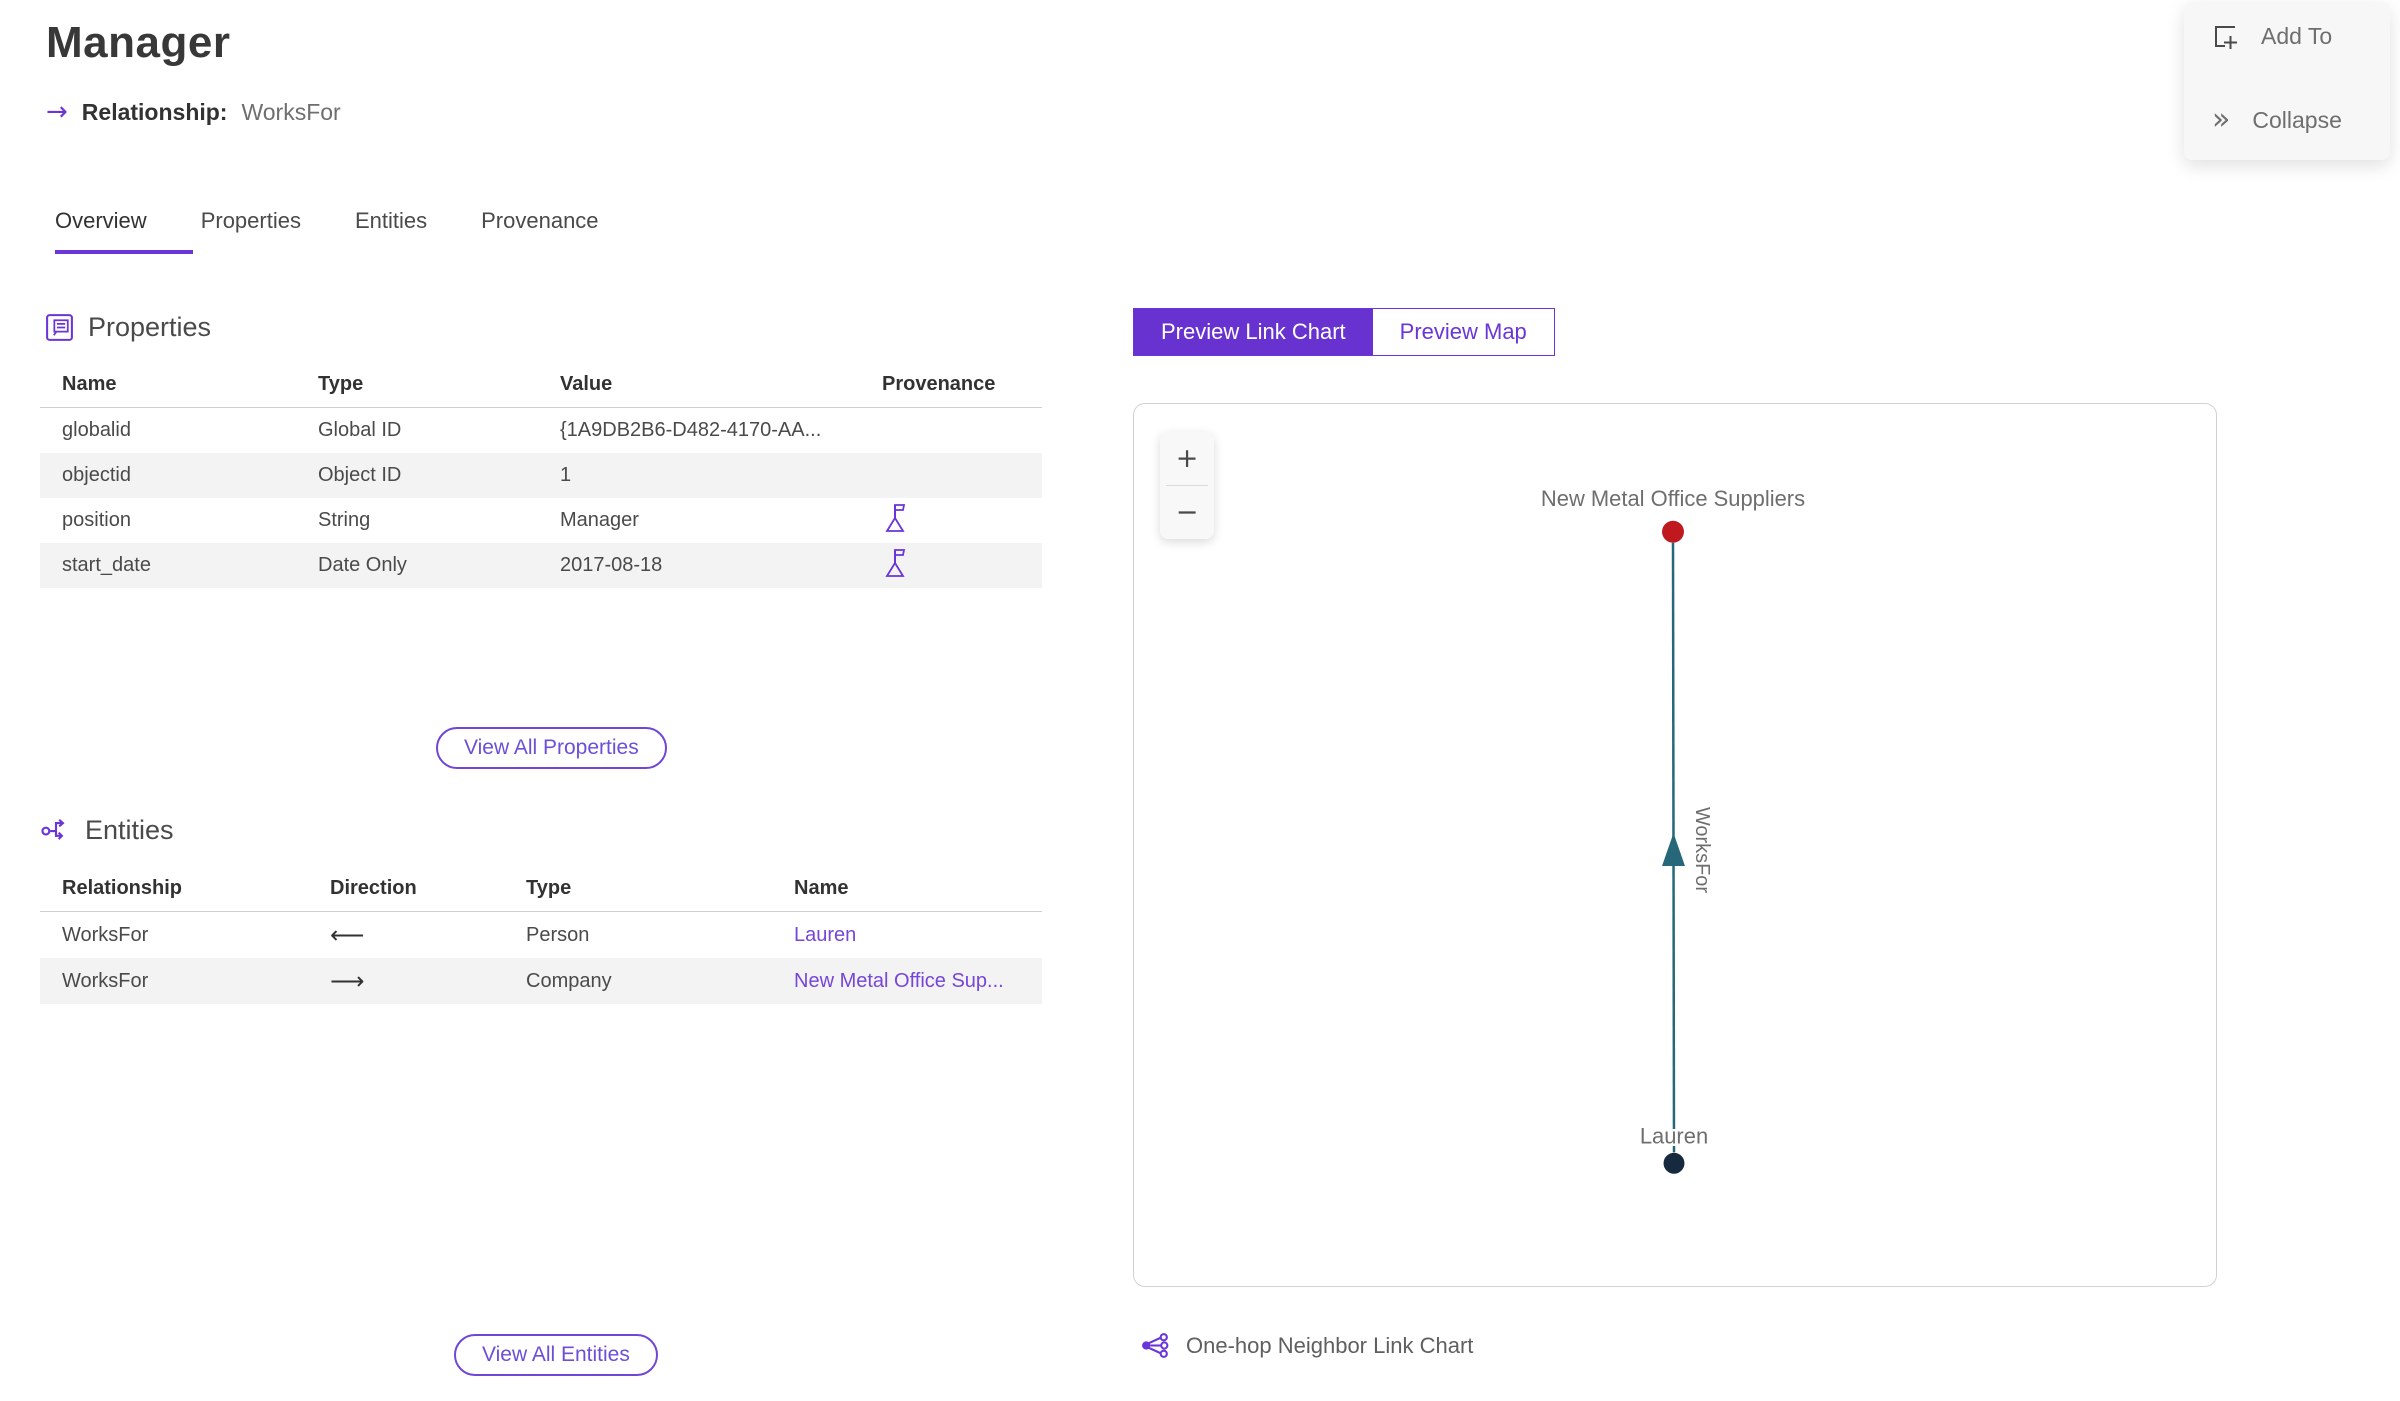  I want to click on relationship-arrow-icon: →, so click(57, 112).